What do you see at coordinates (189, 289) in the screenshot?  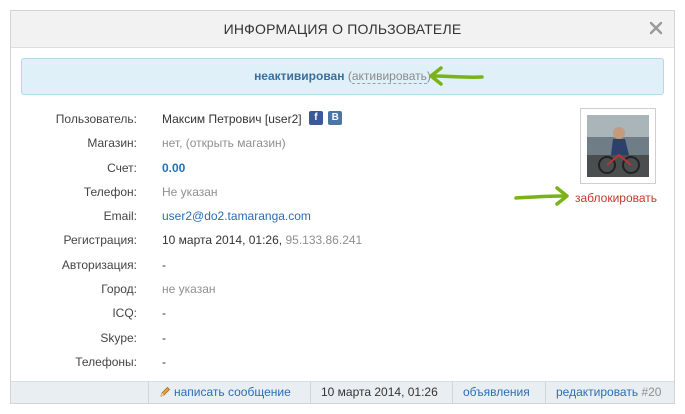 I see `city-value: не указан` at bounding box center [189, 289].